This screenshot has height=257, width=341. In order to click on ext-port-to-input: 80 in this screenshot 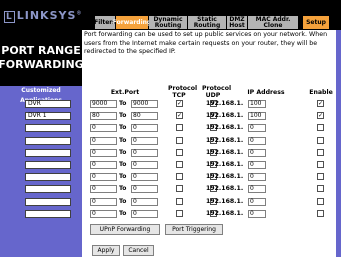, I will do `click(144, 116)`.